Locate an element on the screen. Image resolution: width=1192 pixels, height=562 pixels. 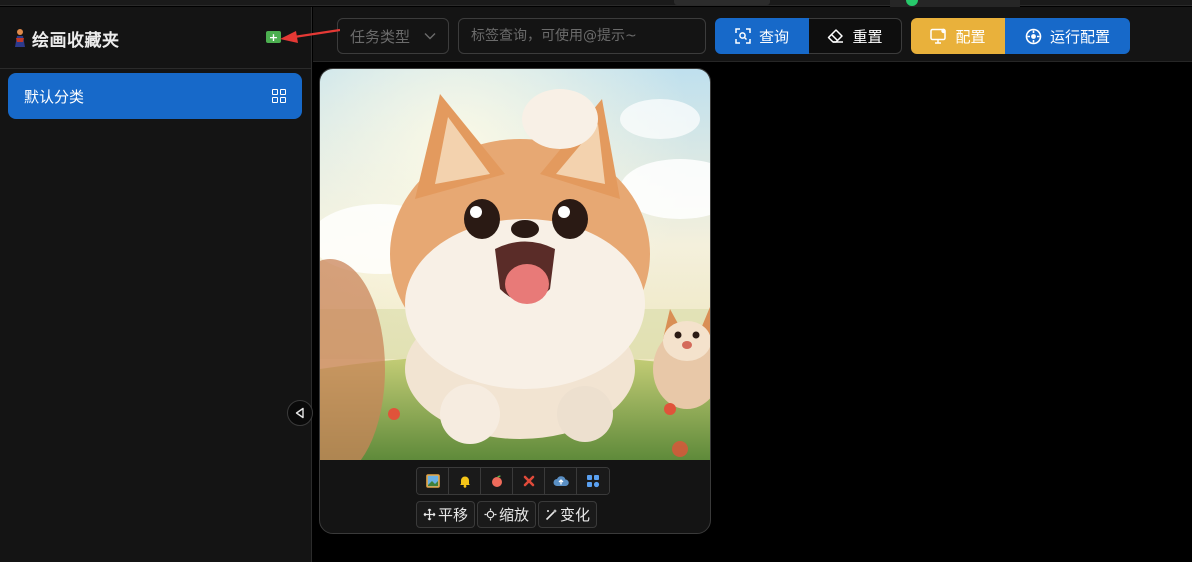
run-config-label: 运行配置 is located at coordinates (1079, 36).